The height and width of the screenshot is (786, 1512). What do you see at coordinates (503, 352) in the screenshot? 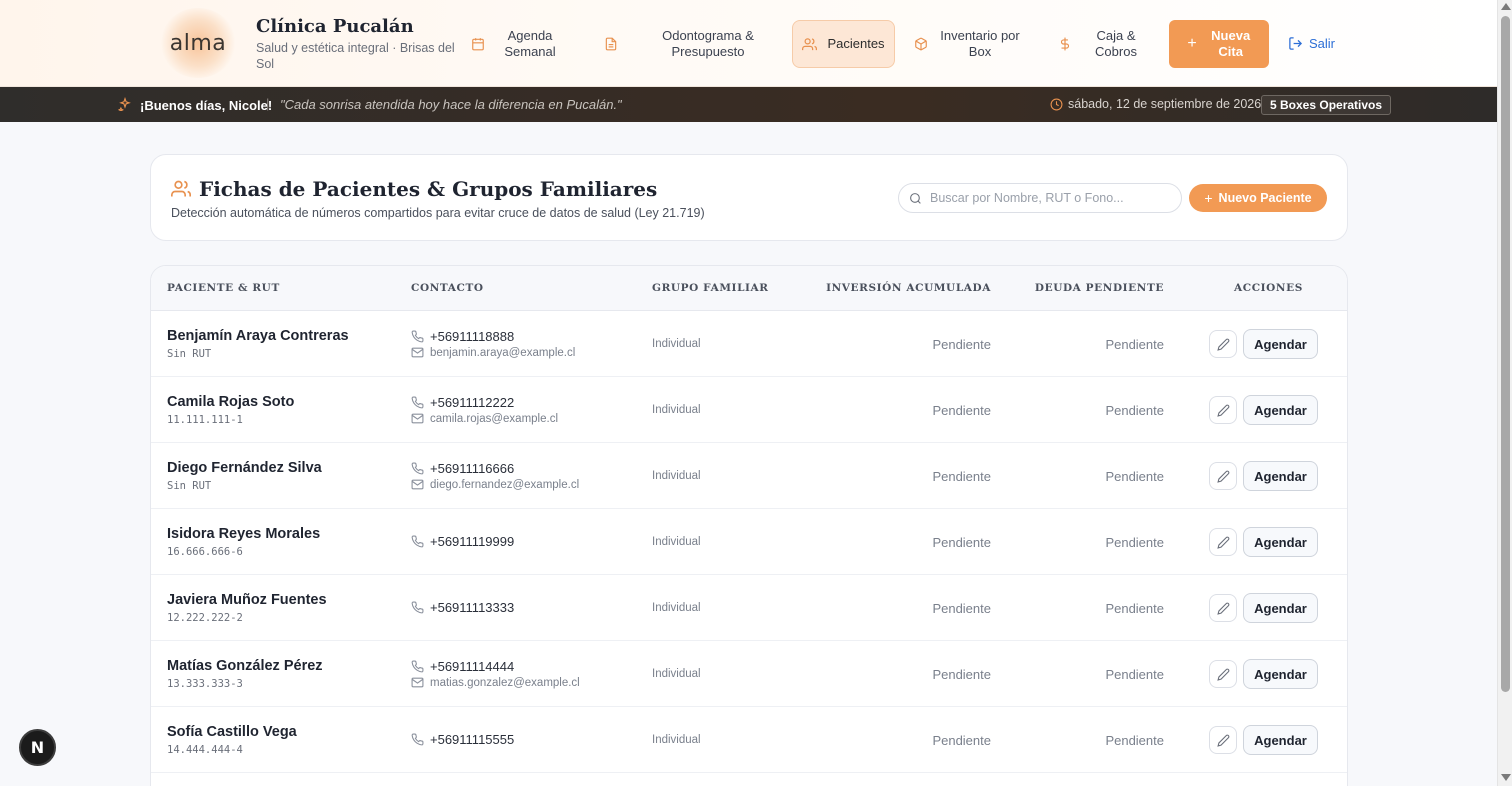
I see `email-text: benjamin.araya@example.cl` at bounding box center [503, 352].